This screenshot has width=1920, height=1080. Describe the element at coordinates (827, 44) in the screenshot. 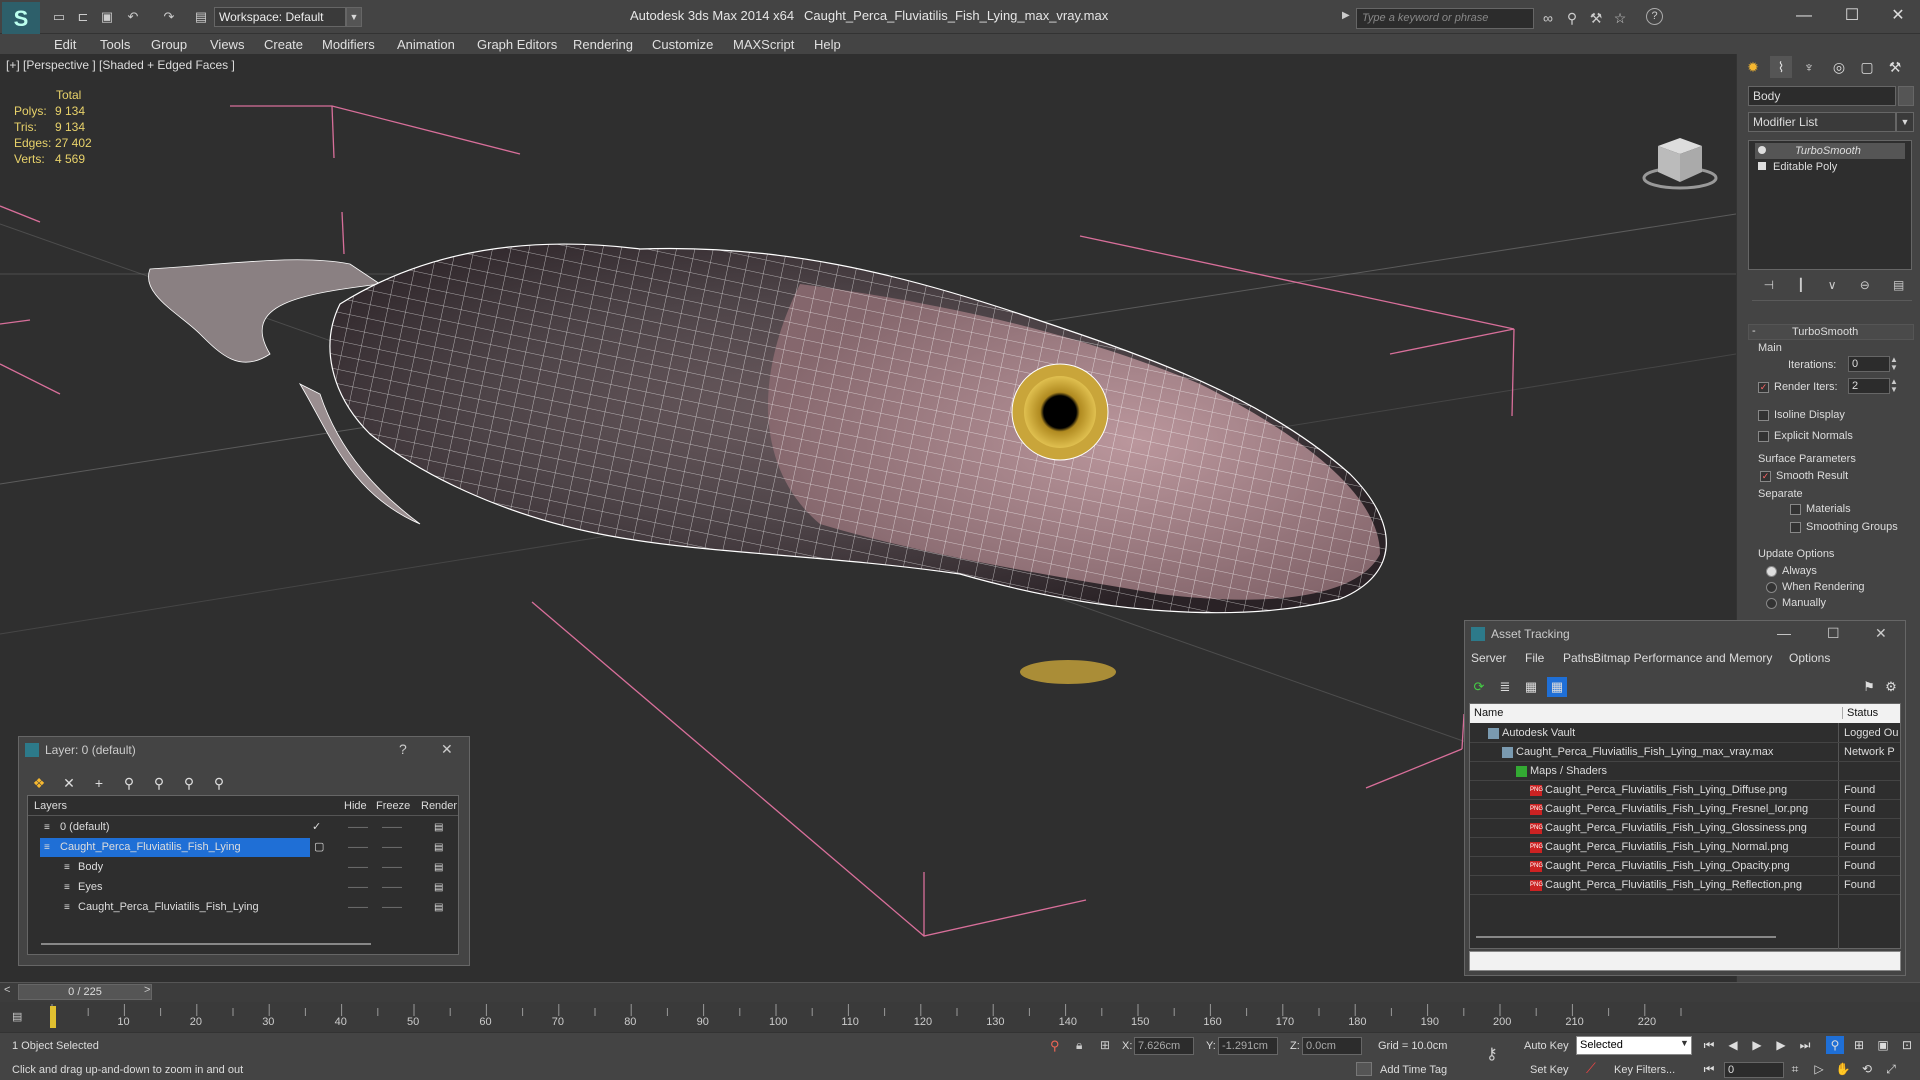

I see `menu-help: Help` at that location.